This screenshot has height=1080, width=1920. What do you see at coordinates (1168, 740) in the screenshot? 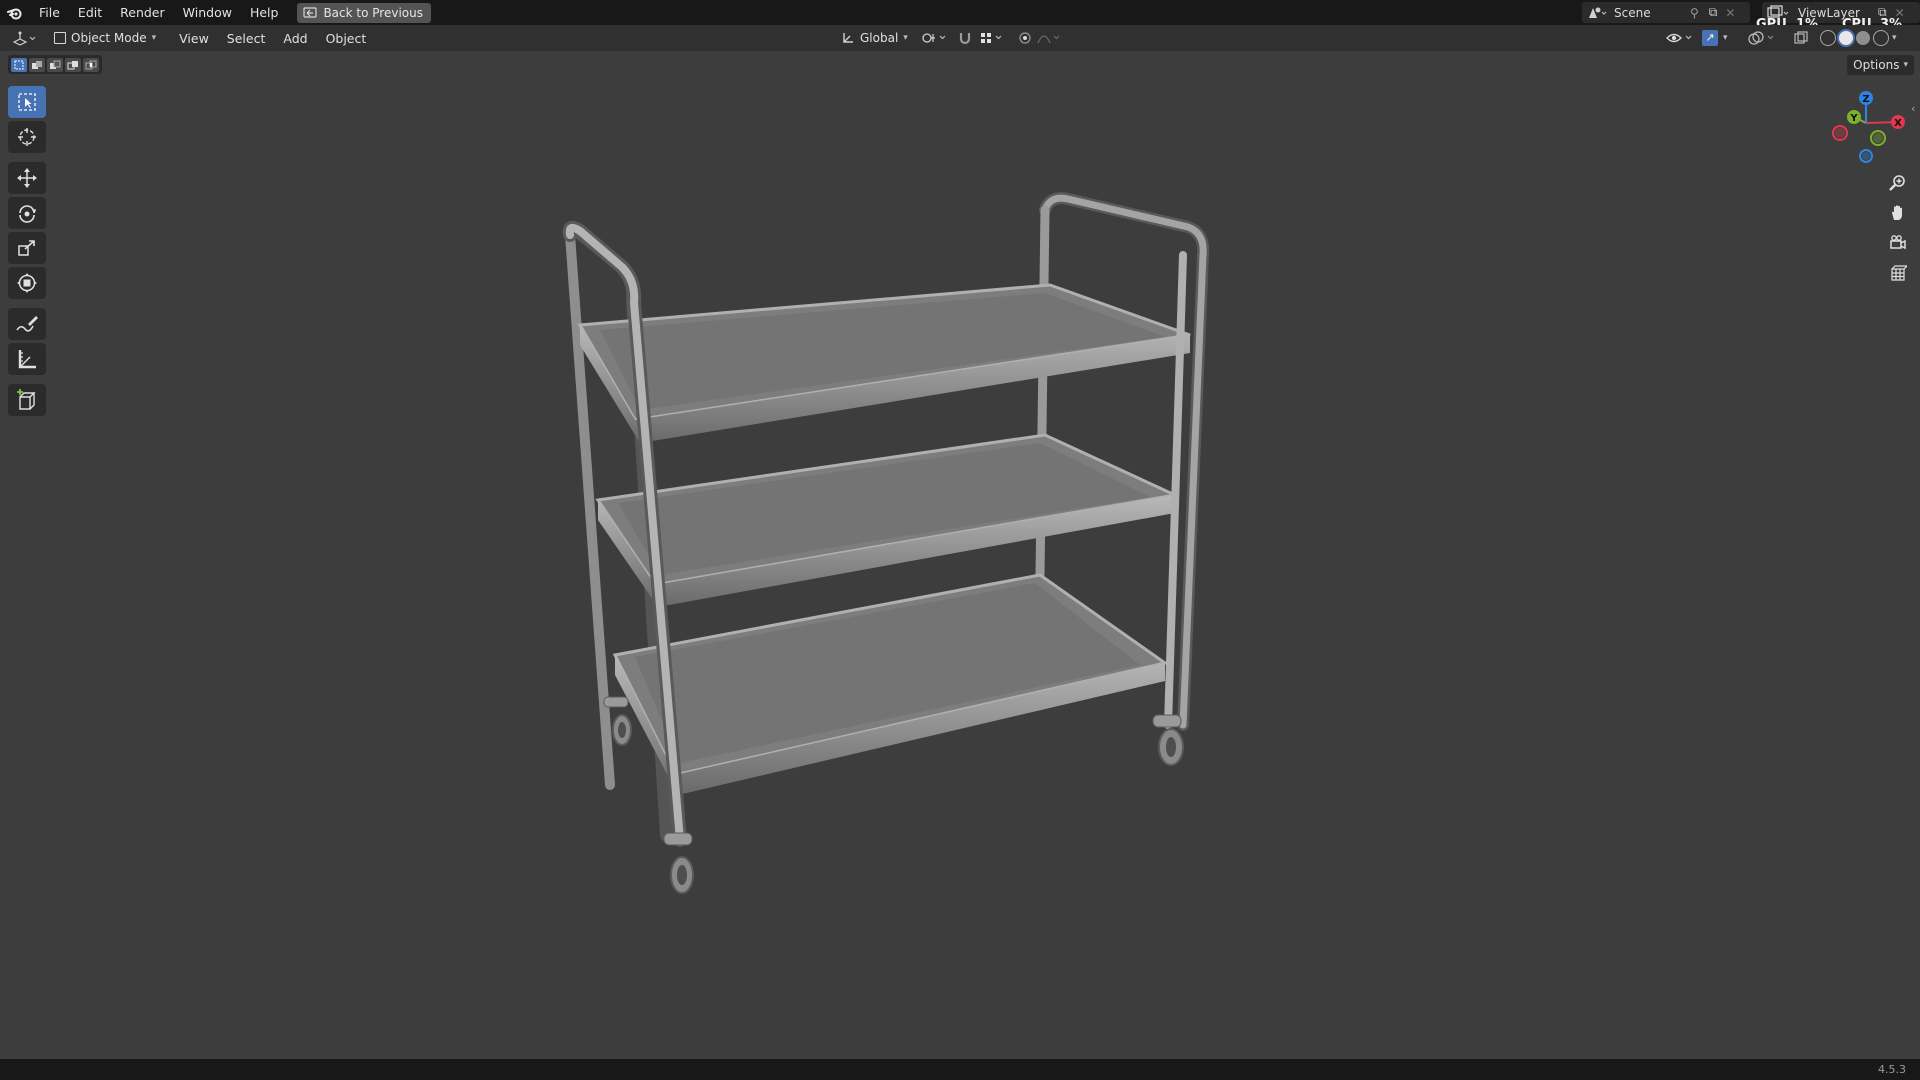
I see `caster-front-right` at bounding box center [1168, 740].